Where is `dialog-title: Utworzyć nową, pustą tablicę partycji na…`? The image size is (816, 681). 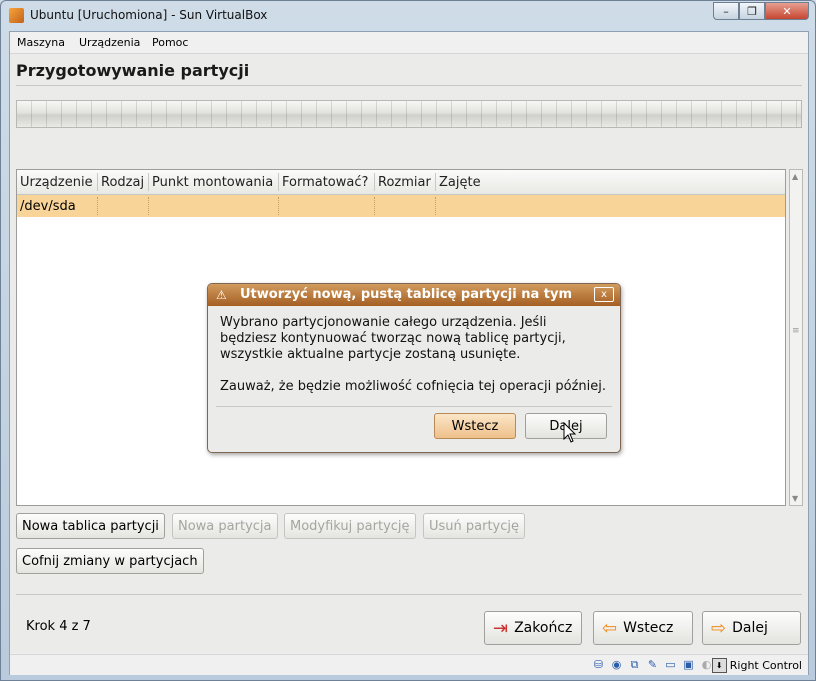 dialog-title: Utworzyć nową, pustą tablicę partycji na… is located at coordinates (406, 294).